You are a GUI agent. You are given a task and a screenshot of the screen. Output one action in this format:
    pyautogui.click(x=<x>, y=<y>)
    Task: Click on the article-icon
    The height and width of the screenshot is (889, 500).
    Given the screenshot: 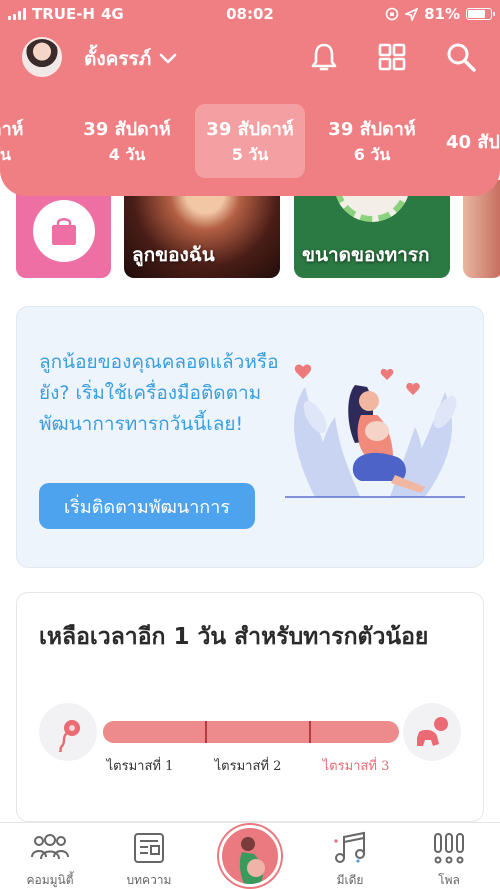 What is the action you would take?
    pyautogui.click(x=149, y=848)
    